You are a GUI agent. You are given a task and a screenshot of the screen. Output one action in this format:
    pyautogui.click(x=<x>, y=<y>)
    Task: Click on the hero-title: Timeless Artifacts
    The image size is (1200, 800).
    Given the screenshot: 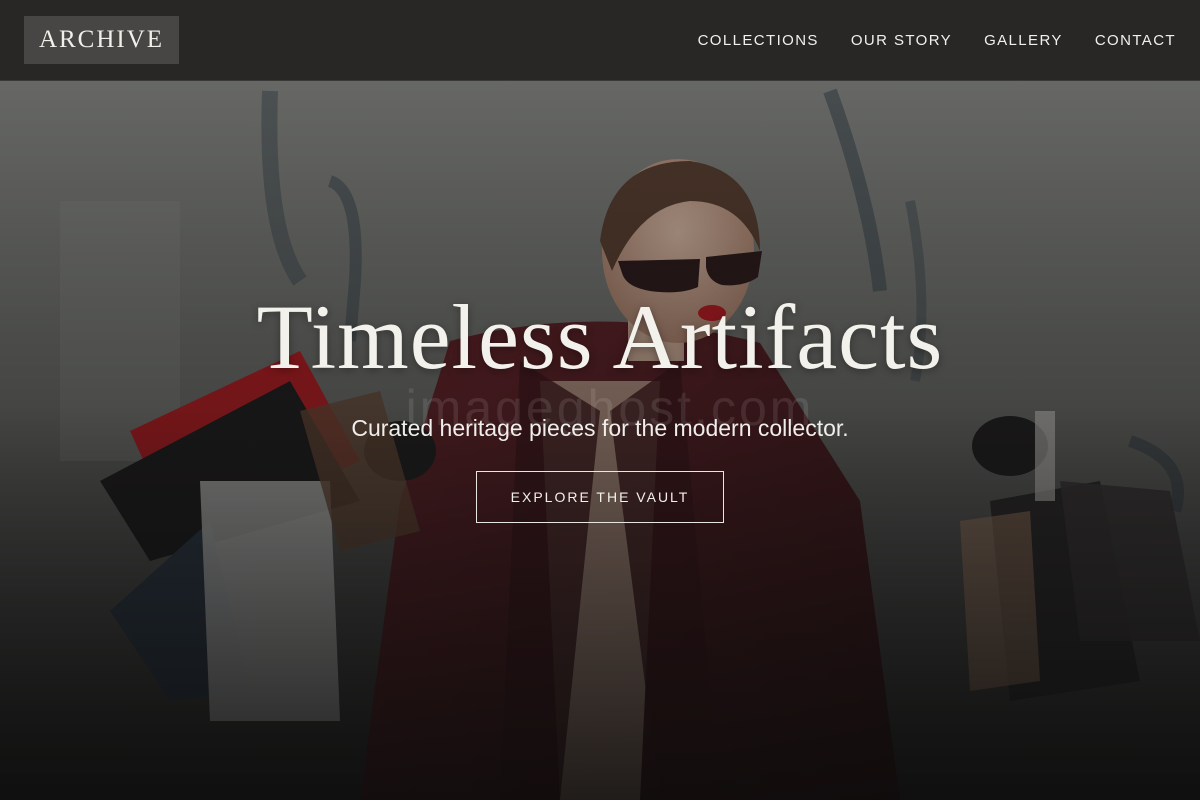 What is the action you would take?
    pyautogui.click(x=600, y=337)
    